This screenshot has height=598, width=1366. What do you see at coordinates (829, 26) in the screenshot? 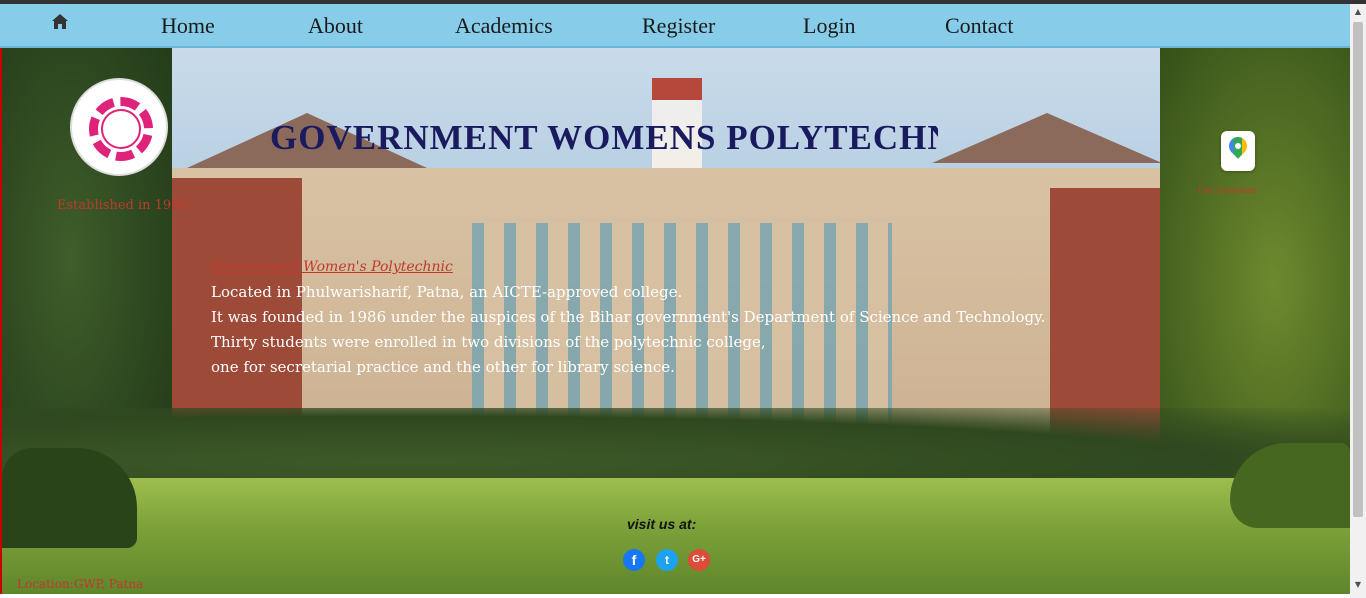
I see `nav-login: Login` at bounding box center [829, 26].